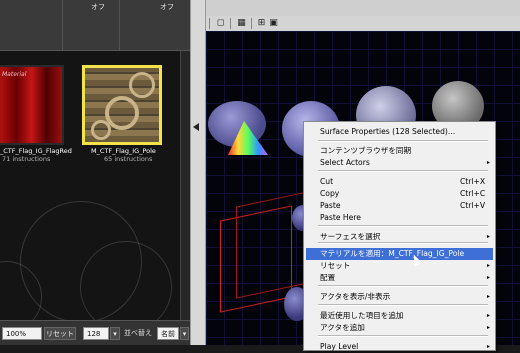 The image size is (520, 353). Describe the element at coordinates (330, 193) in the screenshot. I see `menu-item-label: Copy` at that location.